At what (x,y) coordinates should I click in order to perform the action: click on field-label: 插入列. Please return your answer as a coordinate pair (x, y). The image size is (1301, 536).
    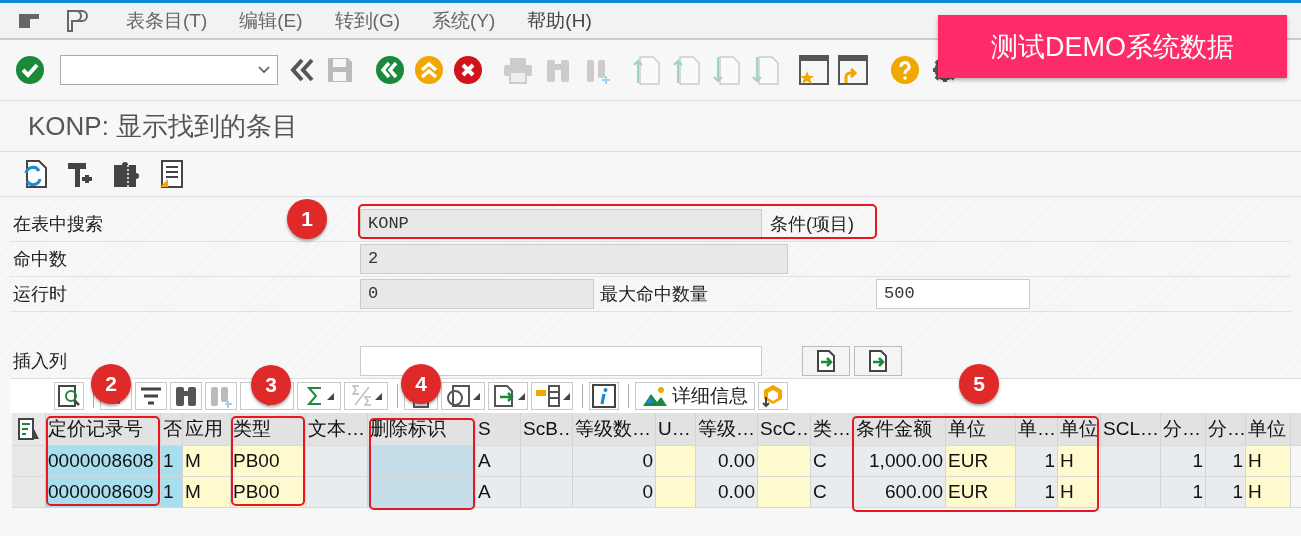
    Looking at the image, I should click on (40, 361).